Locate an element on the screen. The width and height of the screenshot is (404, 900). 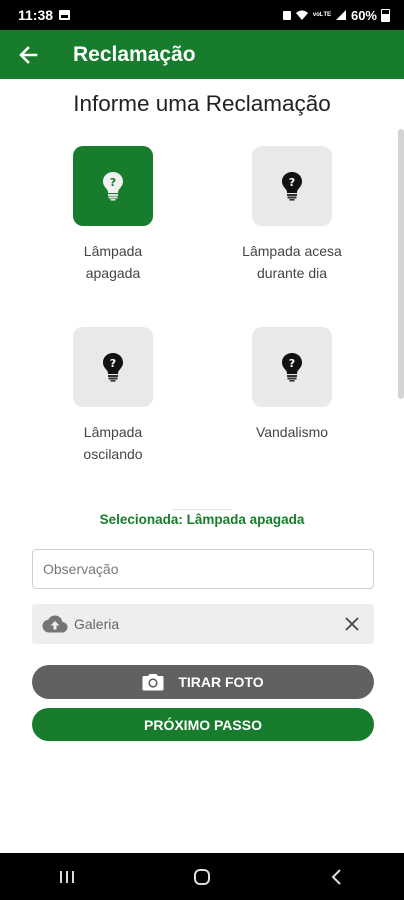
arrow-left-icon is located at coordinates (28, 54).